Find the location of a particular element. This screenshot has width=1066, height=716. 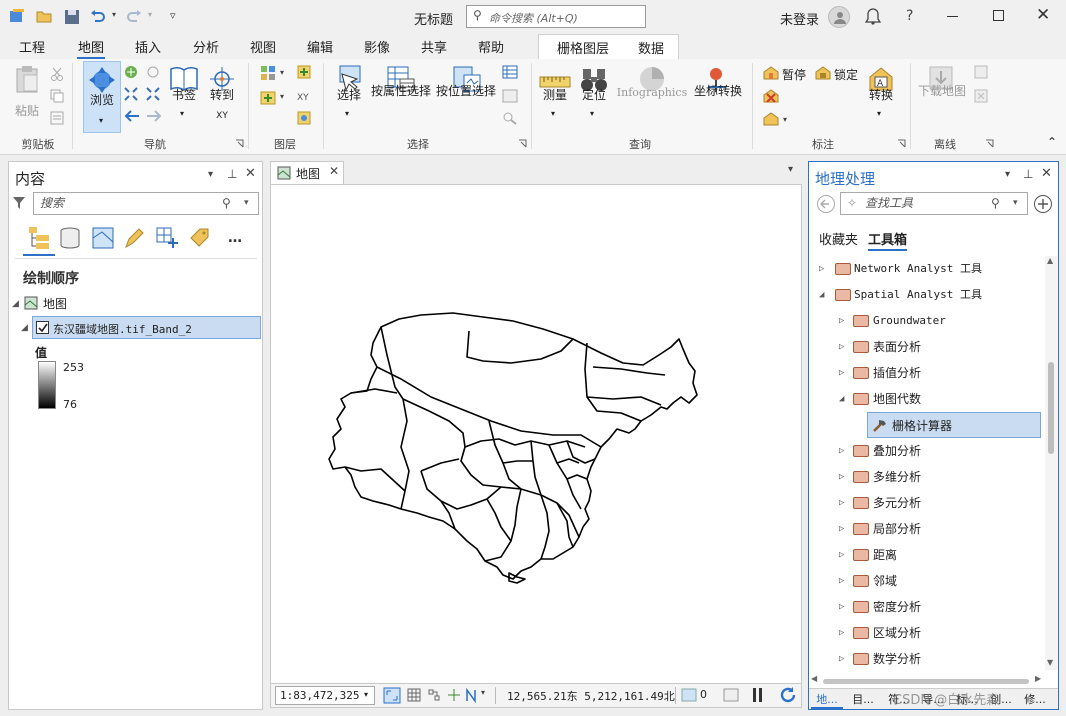

horizontal-scrollbar: ◀ ▶ is located at coordinates (927, 680).